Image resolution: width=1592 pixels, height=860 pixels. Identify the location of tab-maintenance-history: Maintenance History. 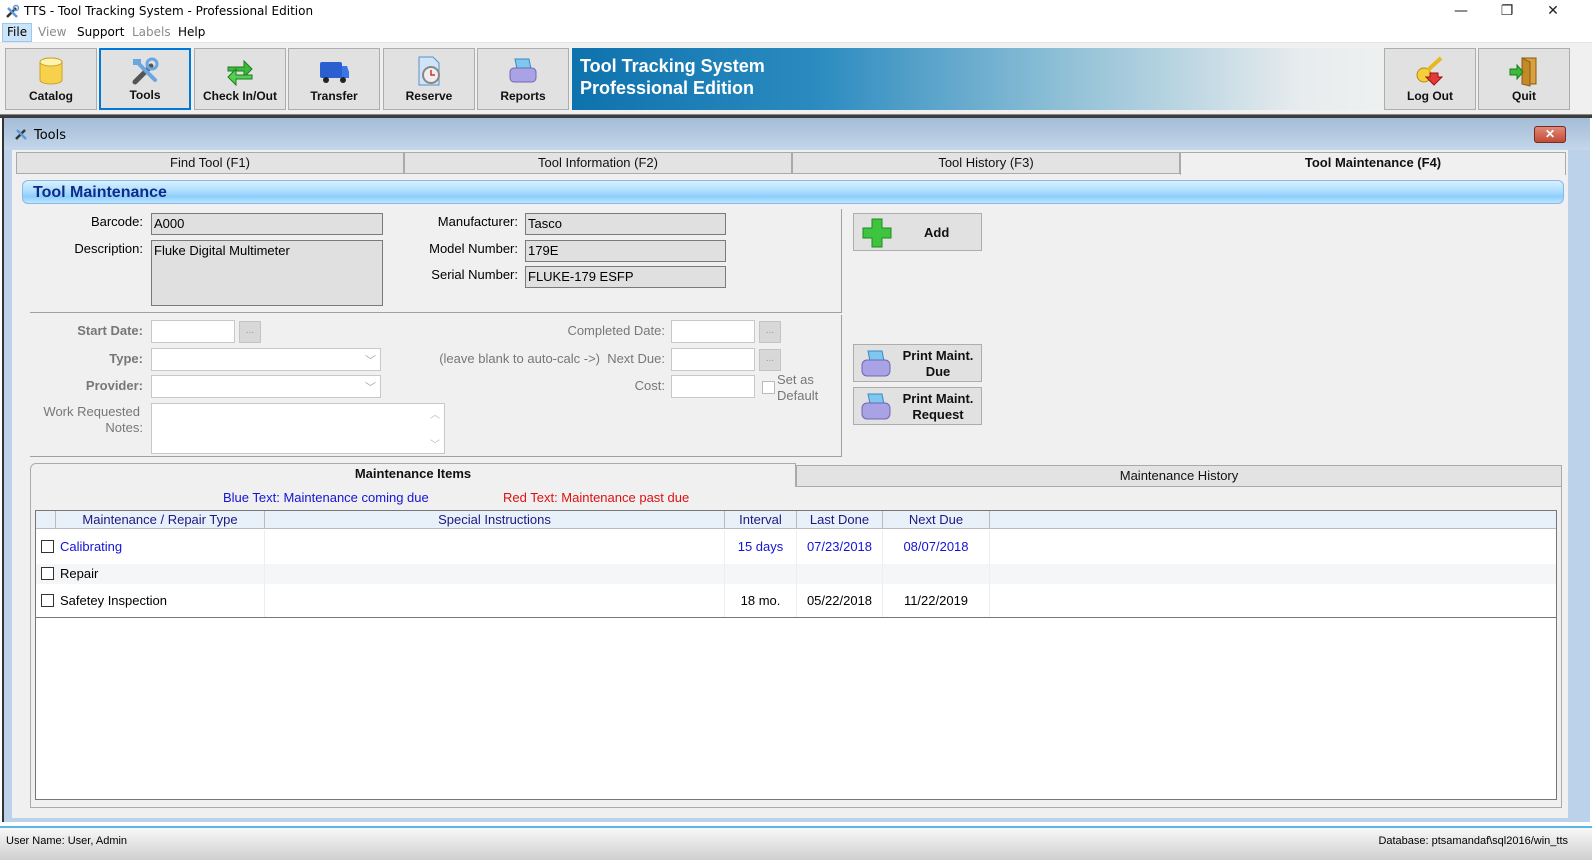
(1179, 476).